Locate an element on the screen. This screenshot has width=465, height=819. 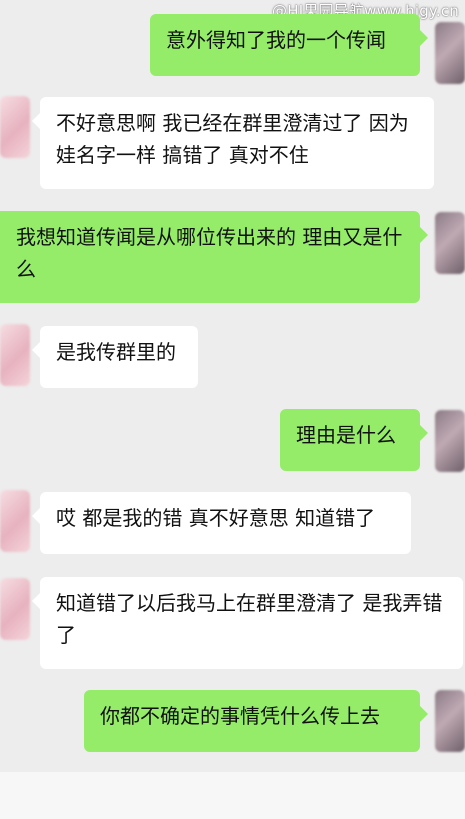
message-bubble-incoming: 哎 都是我的错 真不好意思 知道错了 is located at coordinates (221, 523).